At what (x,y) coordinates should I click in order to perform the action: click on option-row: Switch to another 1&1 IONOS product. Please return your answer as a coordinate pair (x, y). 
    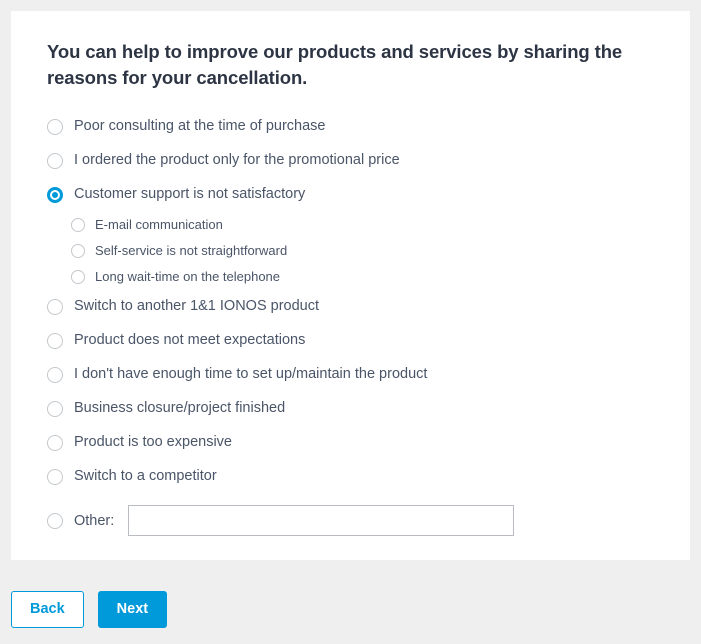
    Looking at the image, I should click on (351, 307).